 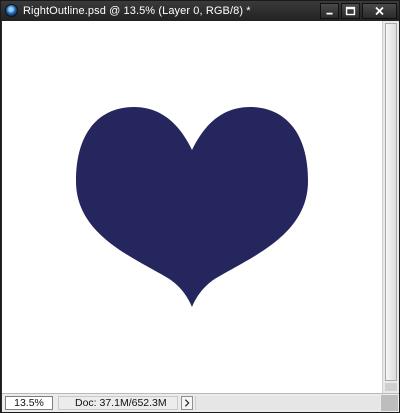 I want to click on minimize-button, so click(x=329, y=11).